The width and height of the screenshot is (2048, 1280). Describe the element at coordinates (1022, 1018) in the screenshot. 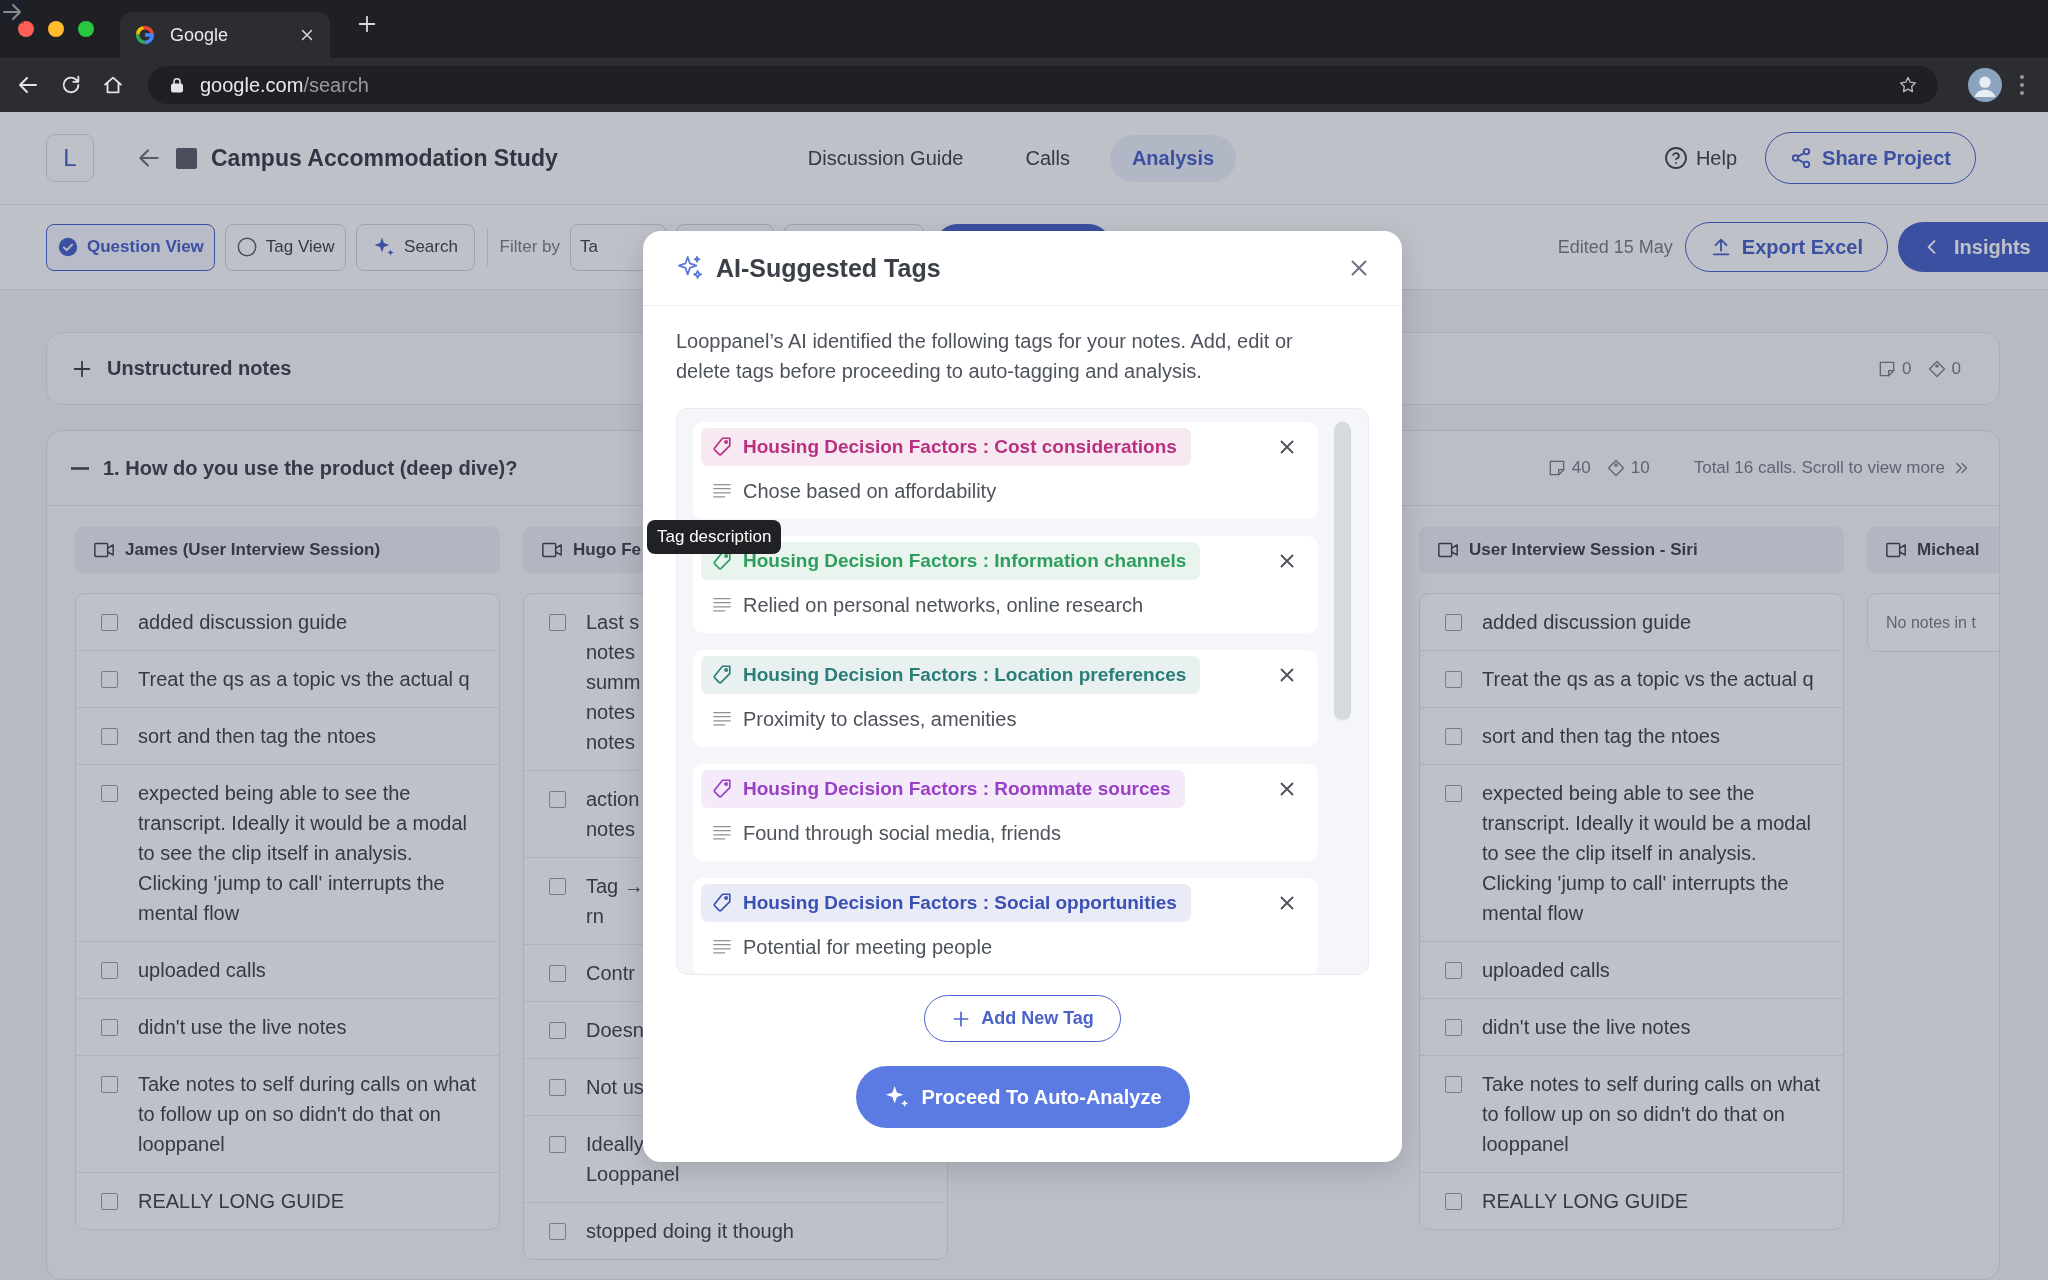

I see `add-tag-button: Add New Tag` at that location.